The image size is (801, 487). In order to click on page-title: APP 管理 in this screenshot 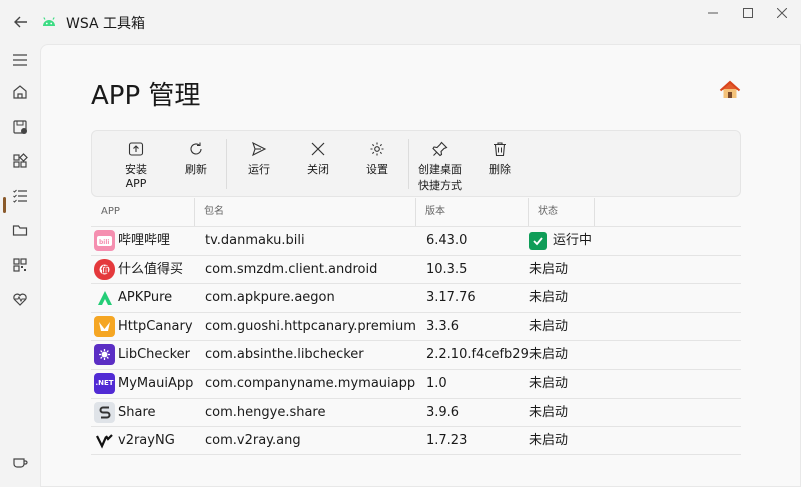, I will do `click(146, 96)`.